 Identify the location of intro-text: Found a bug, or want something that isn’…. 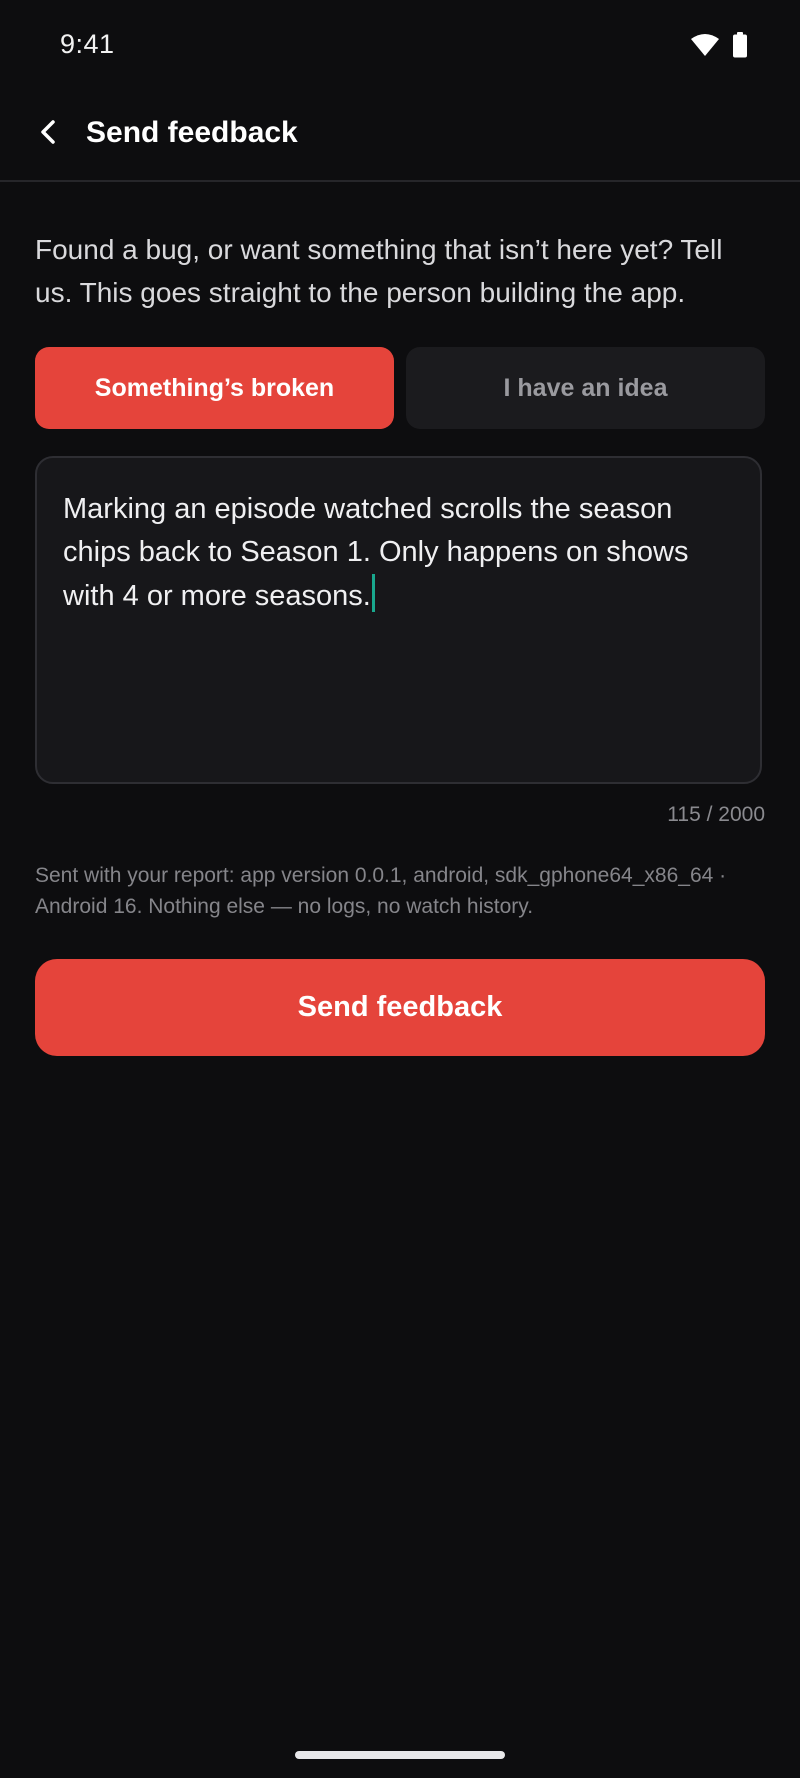
(379, 271).